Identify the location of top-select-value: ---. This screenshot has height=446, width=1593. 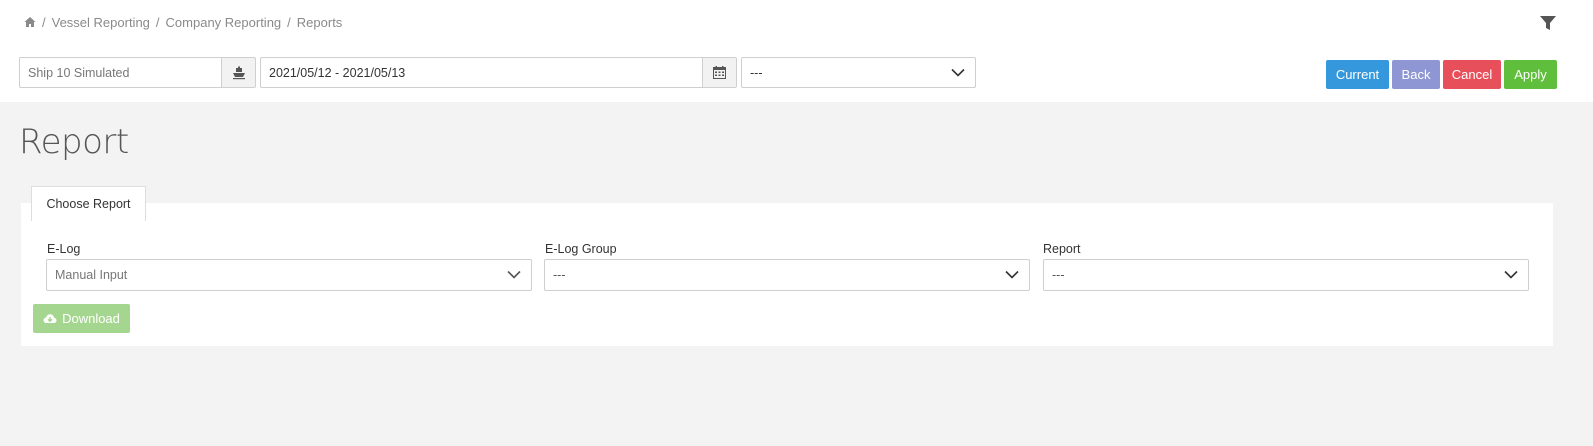
(756, 72).